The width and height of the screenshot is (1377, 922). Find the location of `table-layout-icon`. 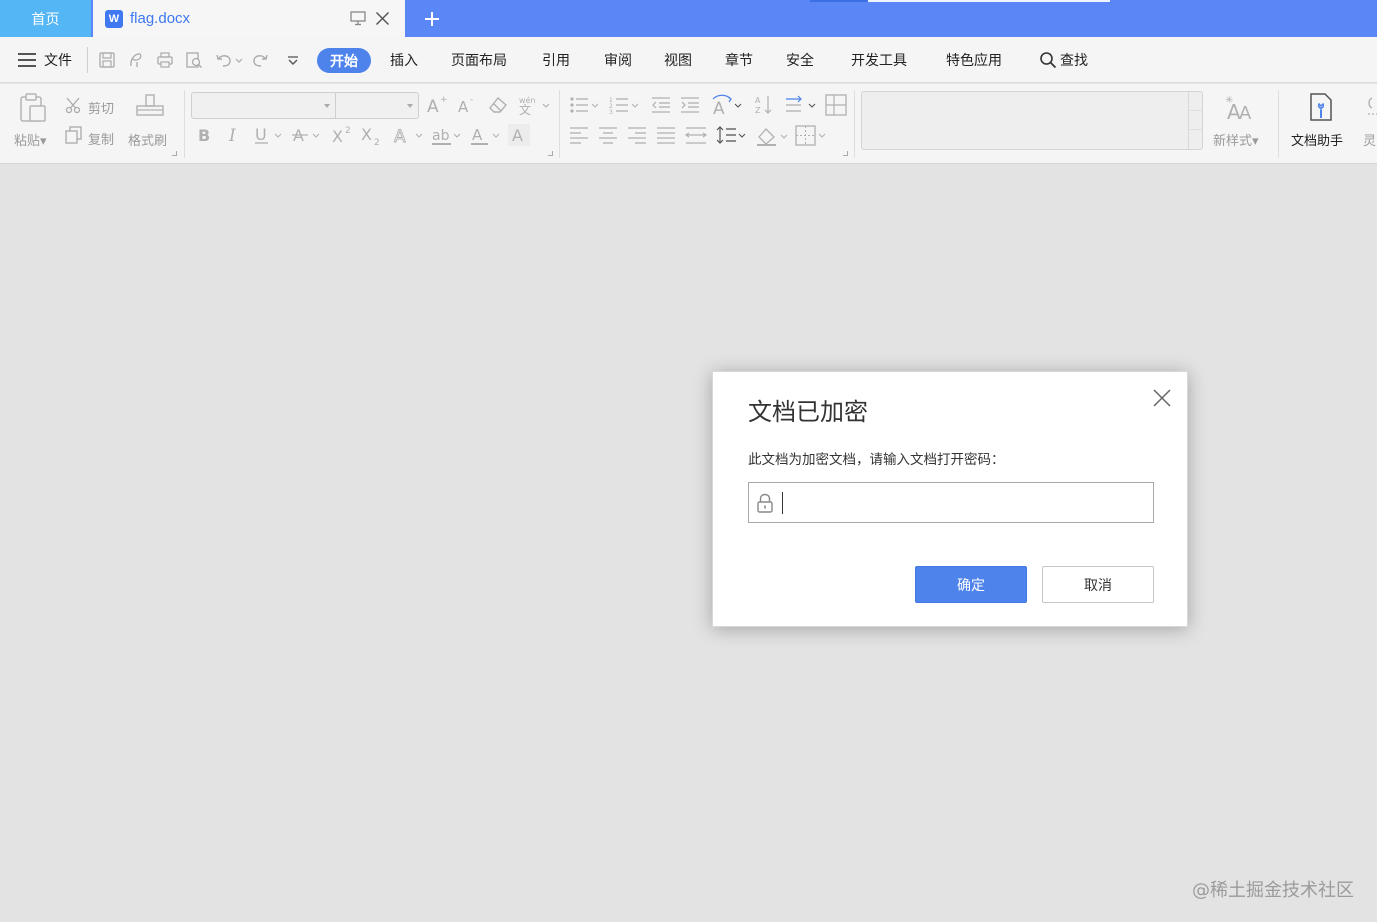

table-layout-icon is located at coordinates (836, 107).